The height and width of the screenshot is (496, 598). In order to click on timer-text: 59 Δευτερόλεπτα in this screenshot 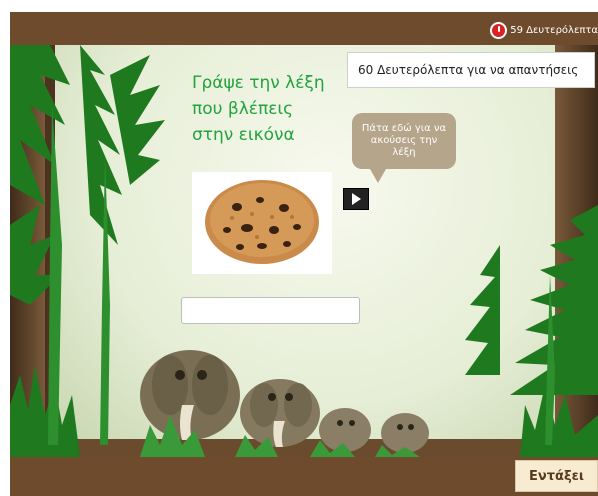, I will do `click(554, 30)`.